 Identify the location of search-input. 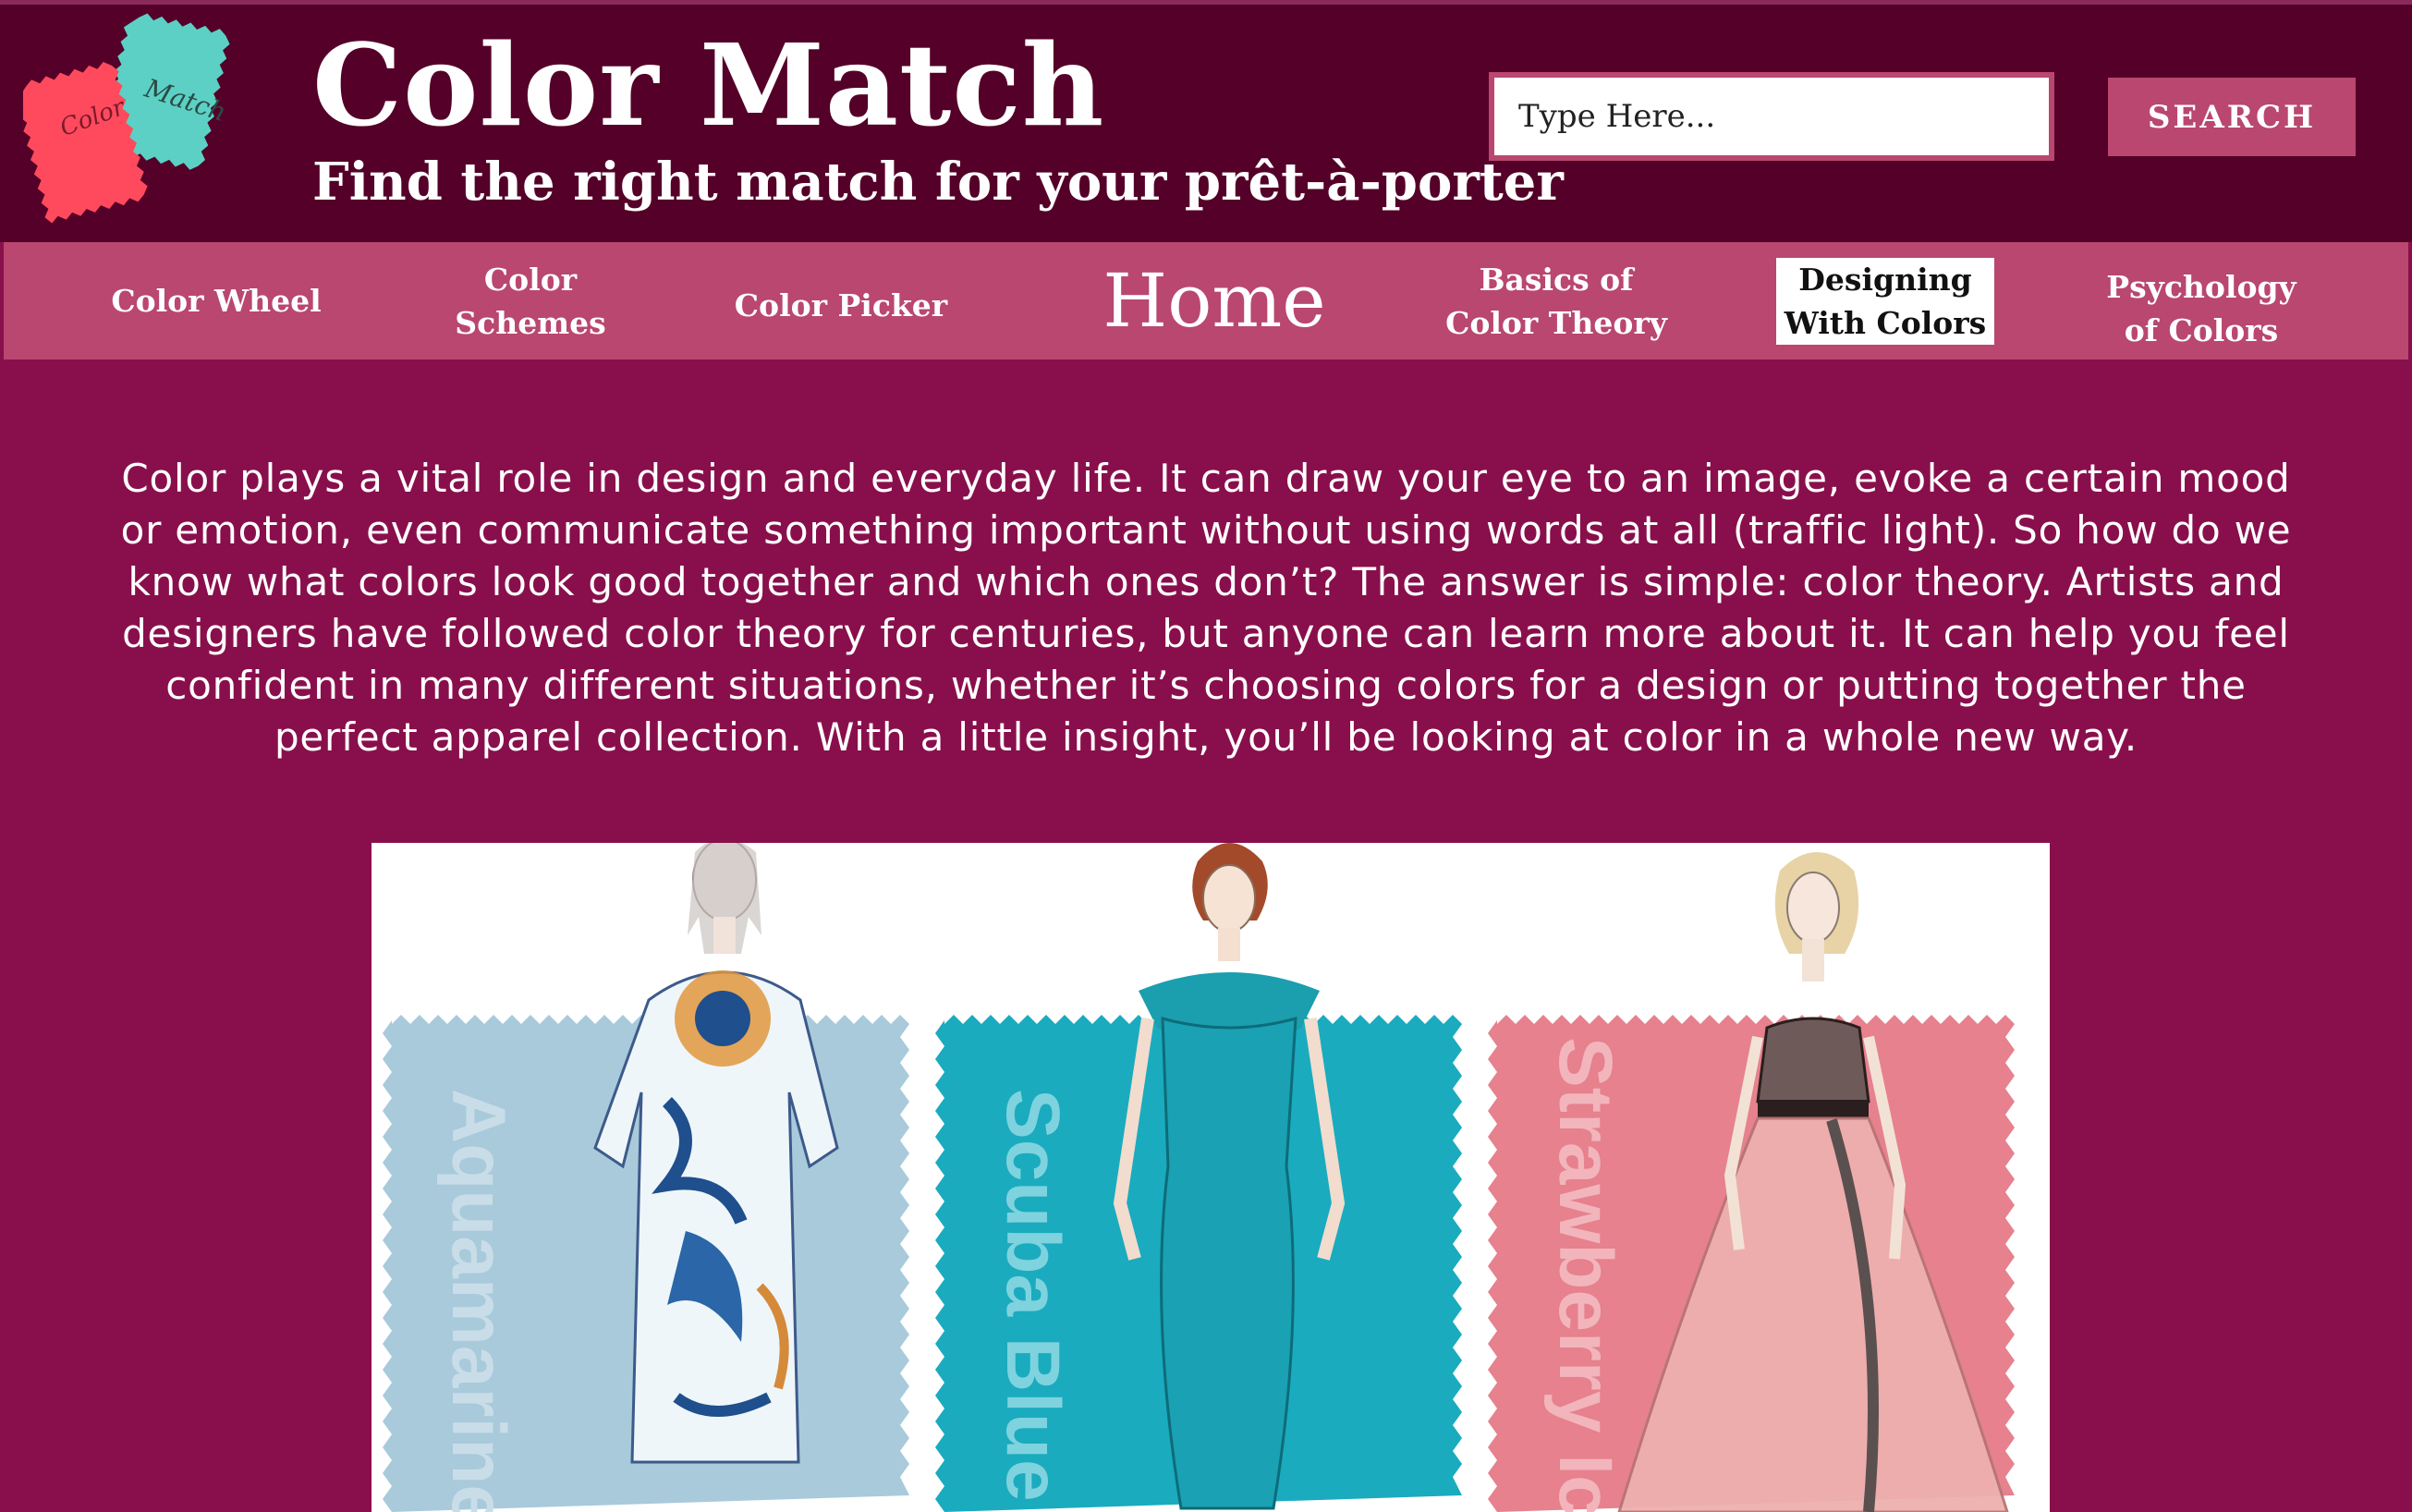
(1771, 117).